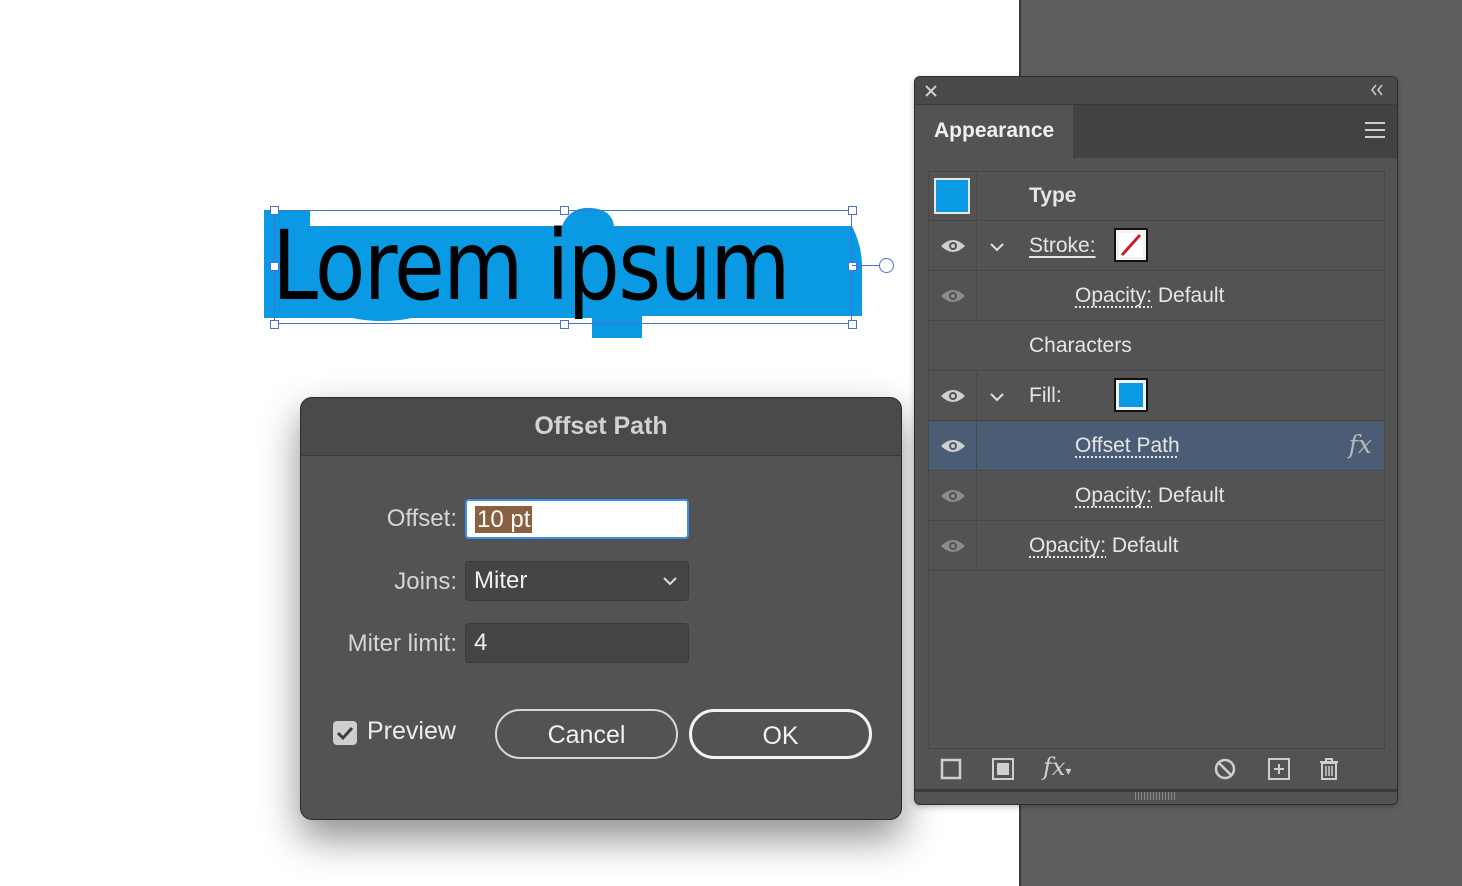 This screenshot has height=886, width=1462. Describe the element at coordinates (274, 210) in the screenshot. I see `handle-top-left` at that location.